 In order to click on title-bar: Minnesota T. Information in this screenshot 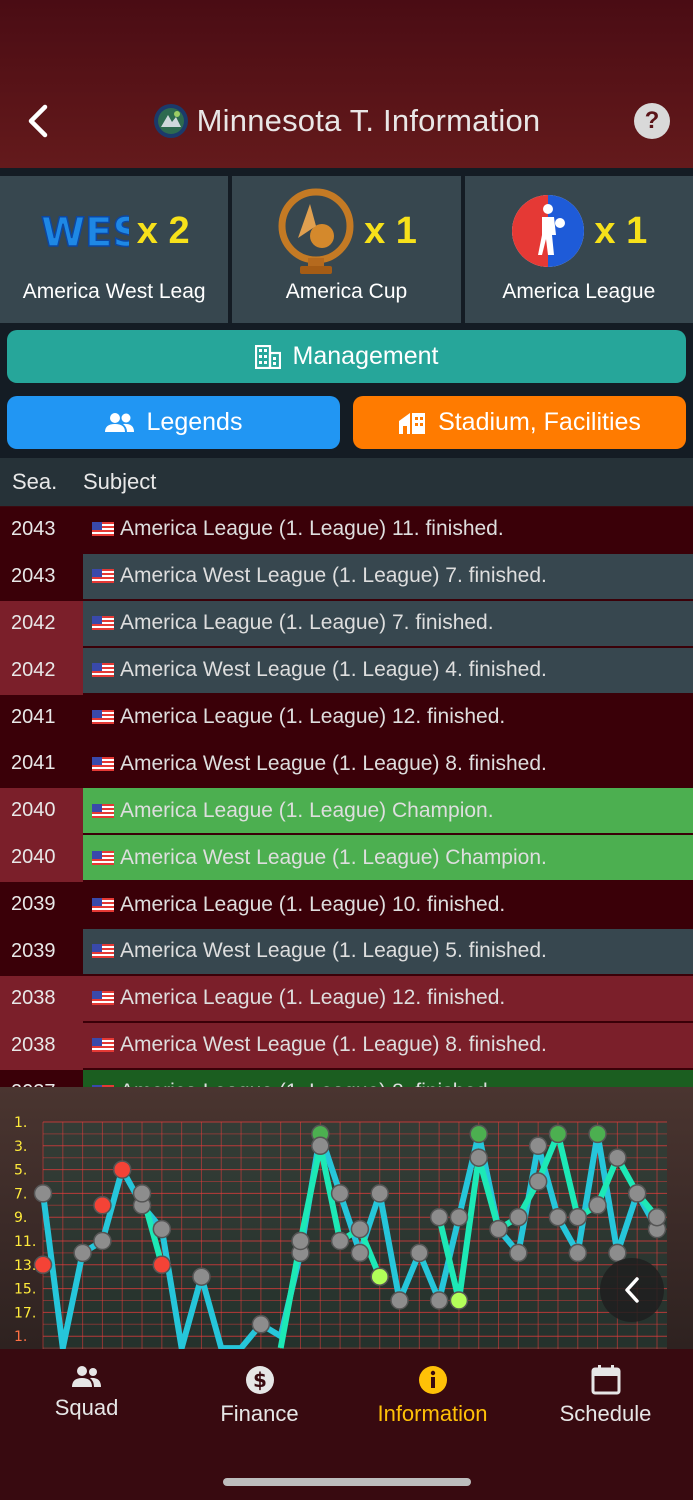, I will do `click(346, 121)`.